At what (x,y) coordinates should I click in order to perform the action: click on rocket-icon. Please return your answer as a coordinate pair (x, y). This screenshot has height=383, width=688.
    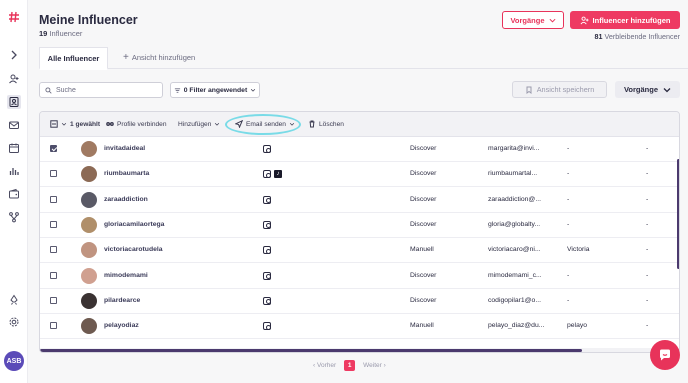
    Looking at the image, I should click on (14, 300).